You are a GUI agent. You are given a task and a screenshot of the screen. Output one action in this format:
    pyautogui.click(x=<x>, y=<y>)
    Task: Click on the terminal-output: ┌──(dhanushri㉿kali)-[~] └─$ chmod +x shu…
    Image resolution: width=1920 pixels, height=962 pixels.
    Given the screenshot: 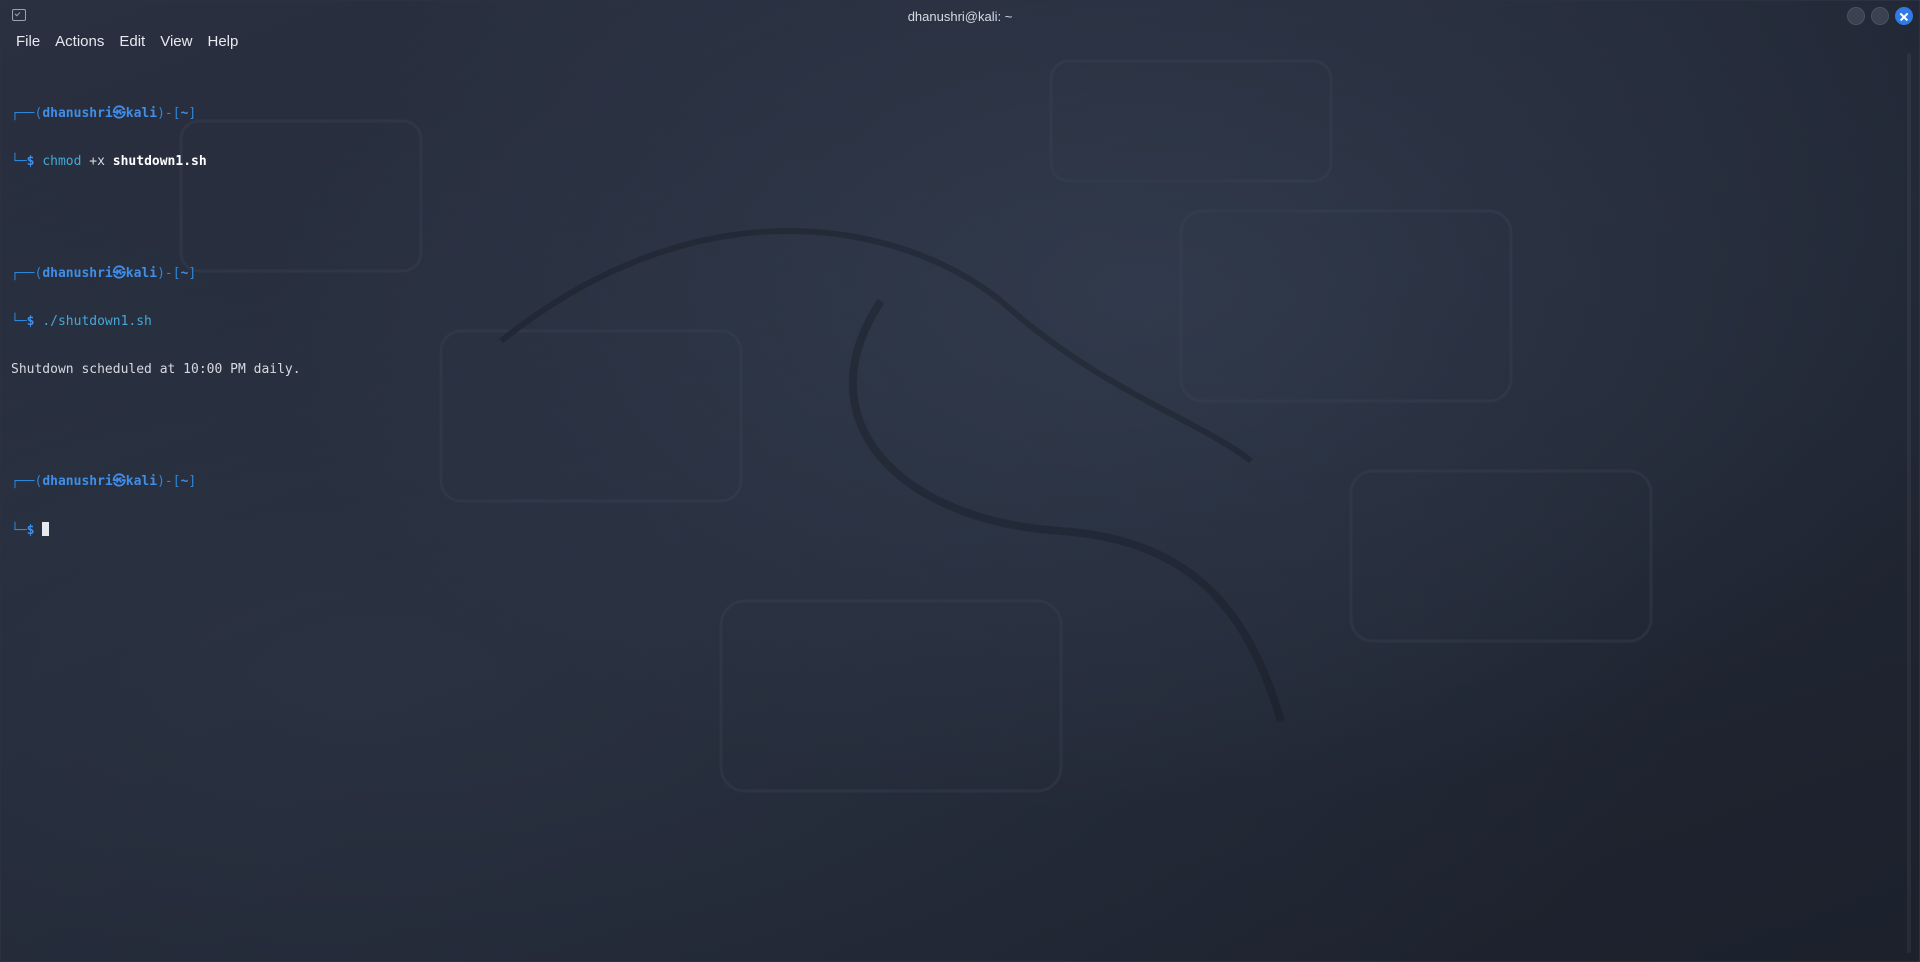 What is the action you would take?
    pyautogui.click(x=156, y=314)
    